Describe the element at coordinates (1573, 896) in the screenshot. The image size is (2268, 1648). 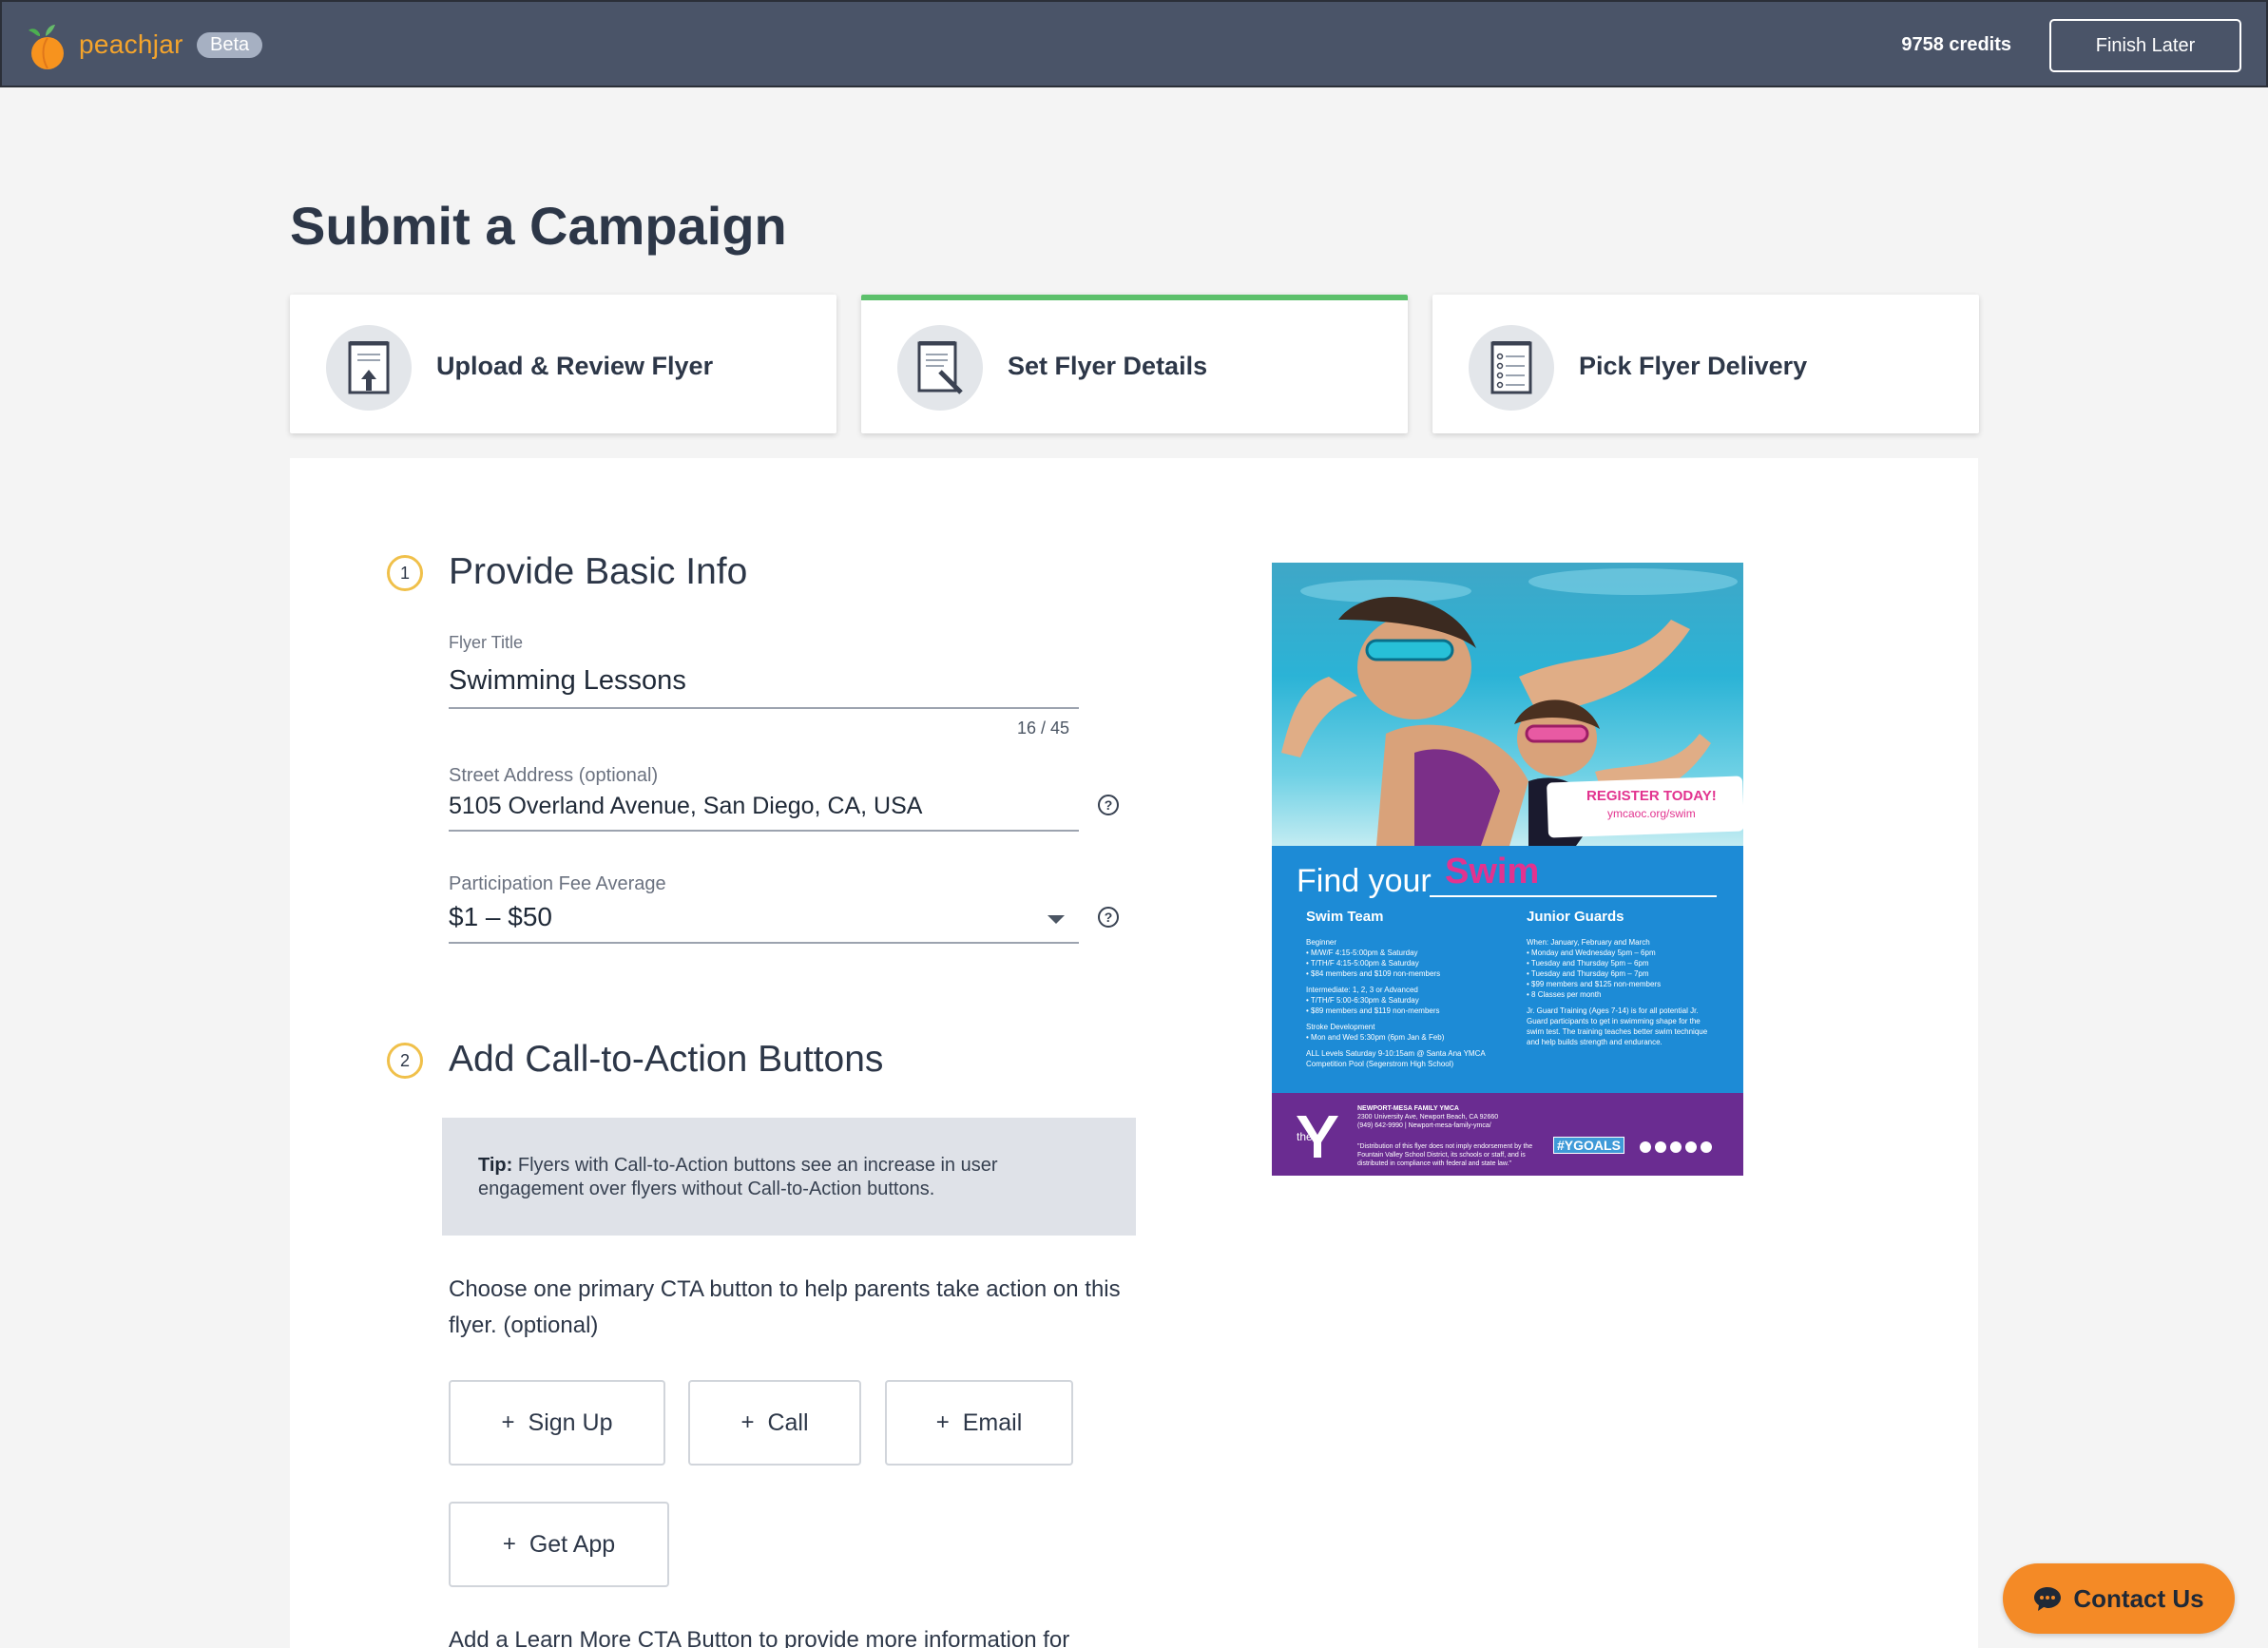
I see `flyer-heading-rule` at that location.